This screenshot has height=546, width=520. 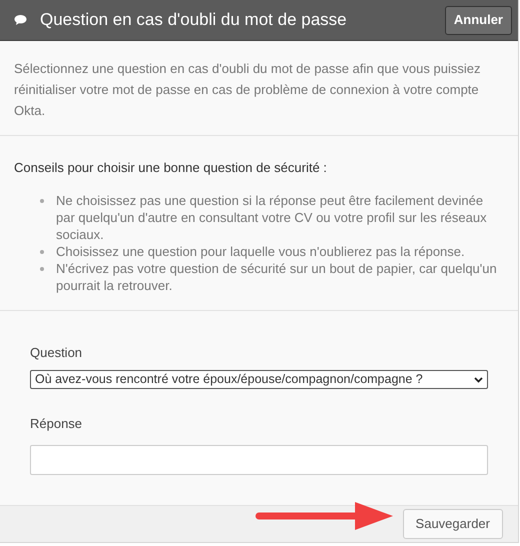 What do you see at coordinates (260, 251) in the screenshot?
I see `tip-text: Choisissez une question pour laquelle vous n'oublierez pas la réponse.` at bounding box center [260, 251].